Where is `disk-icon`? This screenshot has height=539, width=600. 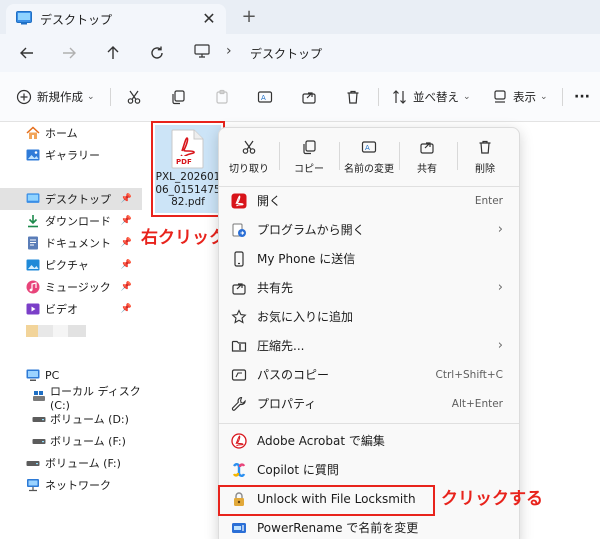
disk-icon is located at coordinates (39, 397).